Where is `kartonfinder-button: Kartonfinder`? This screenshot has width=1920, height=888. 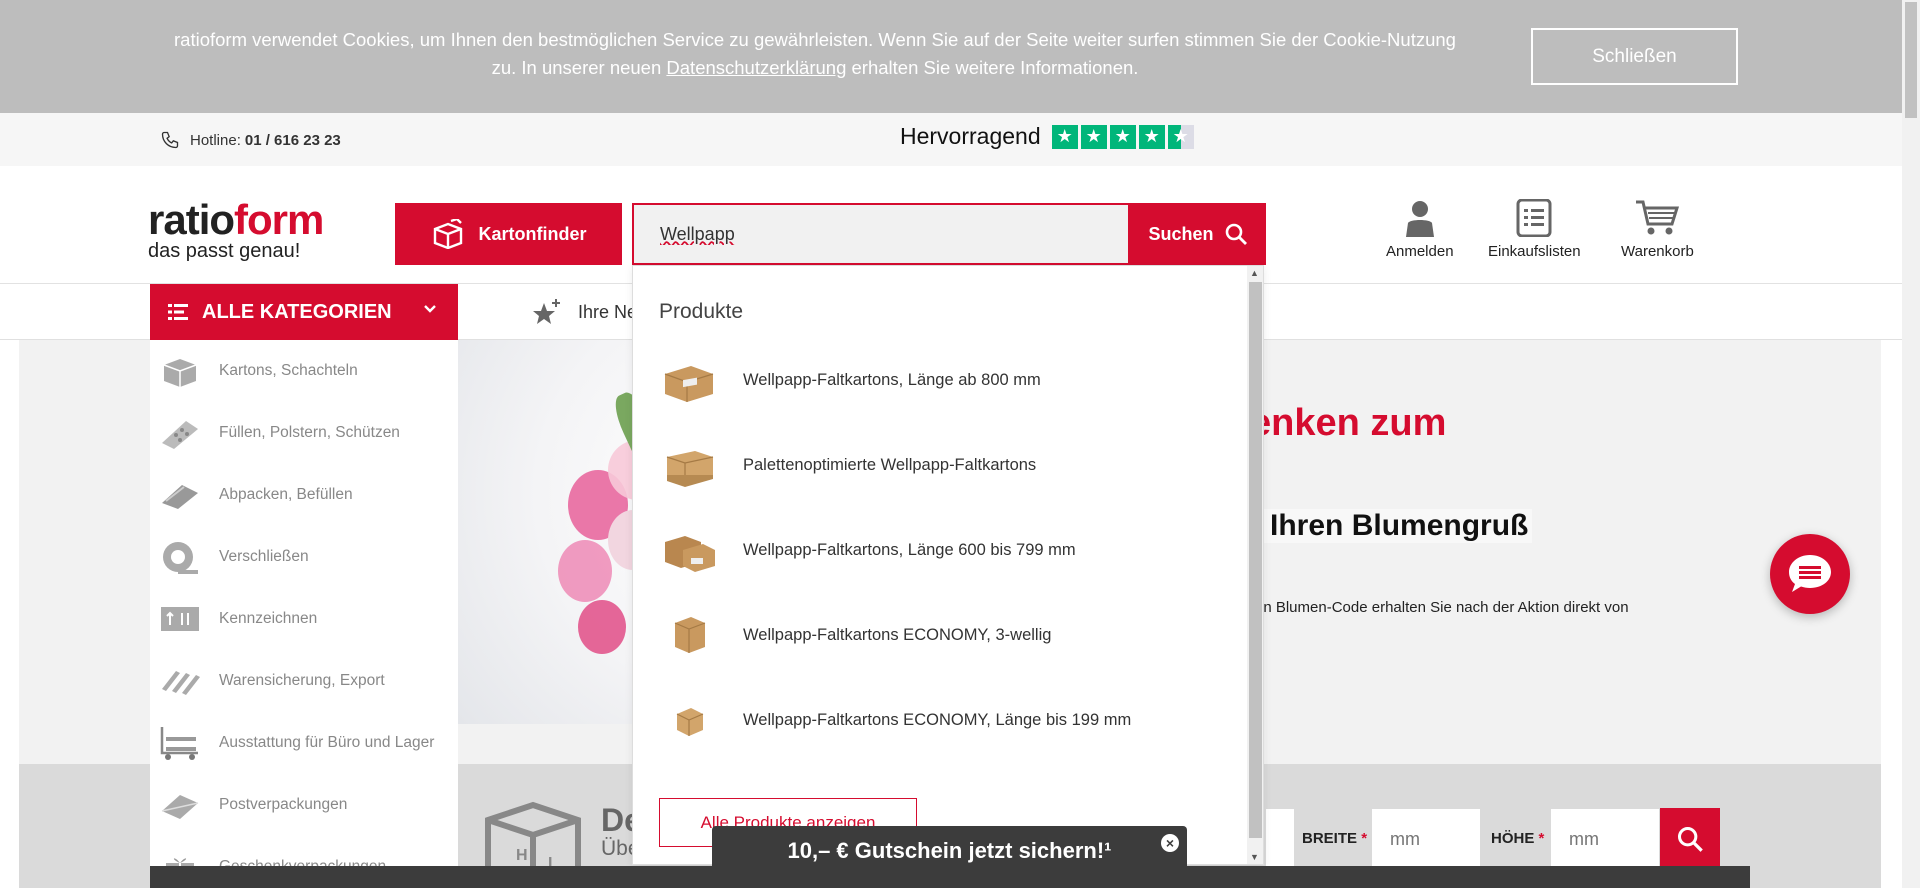
kartonfinder-button: Kartonfinder is located at coordinates (508, 234).